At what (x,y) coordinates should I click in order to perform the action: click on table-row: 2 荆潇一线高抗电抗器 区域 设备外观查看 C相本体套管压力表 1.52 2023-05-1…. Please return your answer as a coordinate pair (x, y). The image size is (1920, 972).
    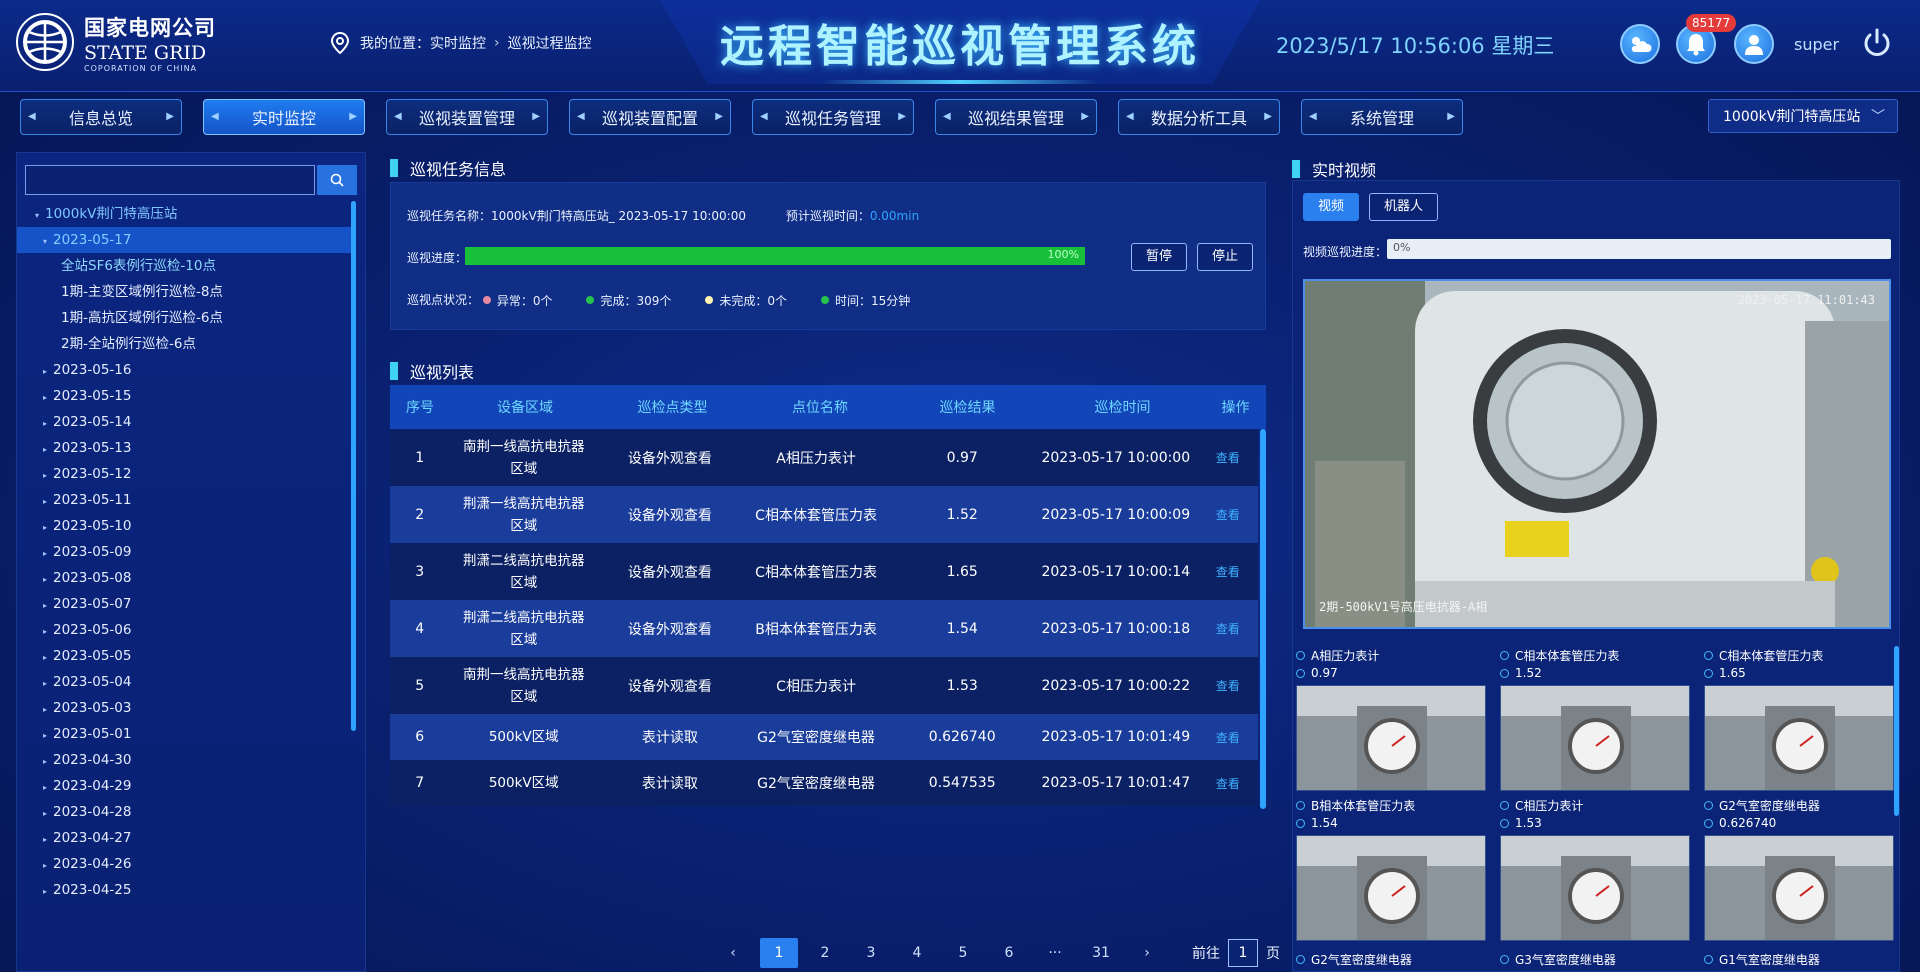
    Looking at the image, I should click on (824, 514).